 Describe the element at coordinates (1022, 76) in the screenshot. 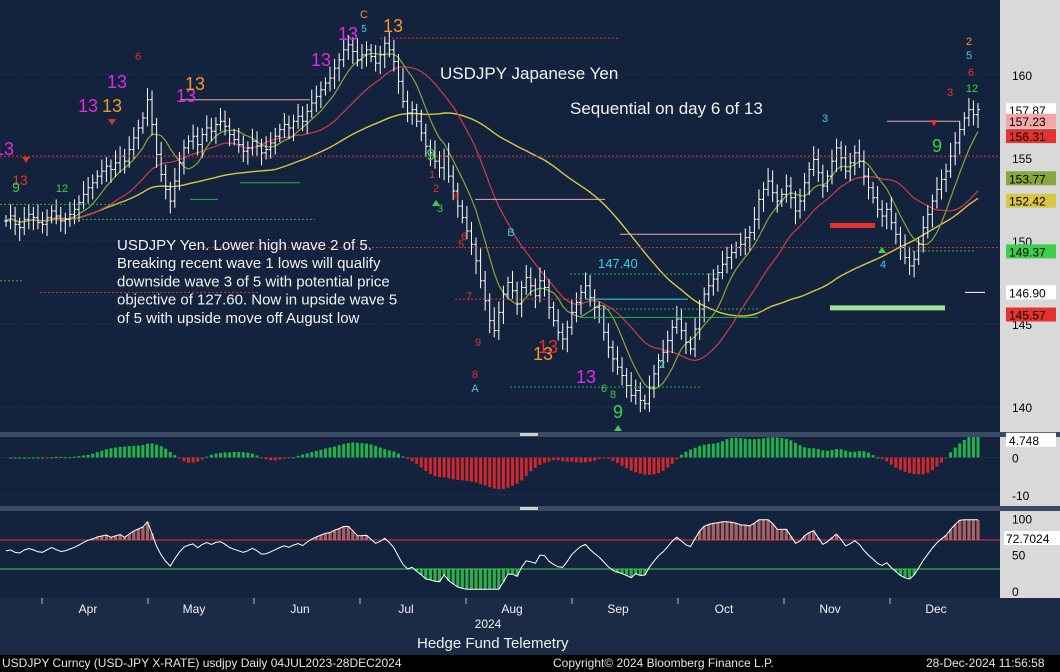

I see `price-tick-label: 160` at that location.